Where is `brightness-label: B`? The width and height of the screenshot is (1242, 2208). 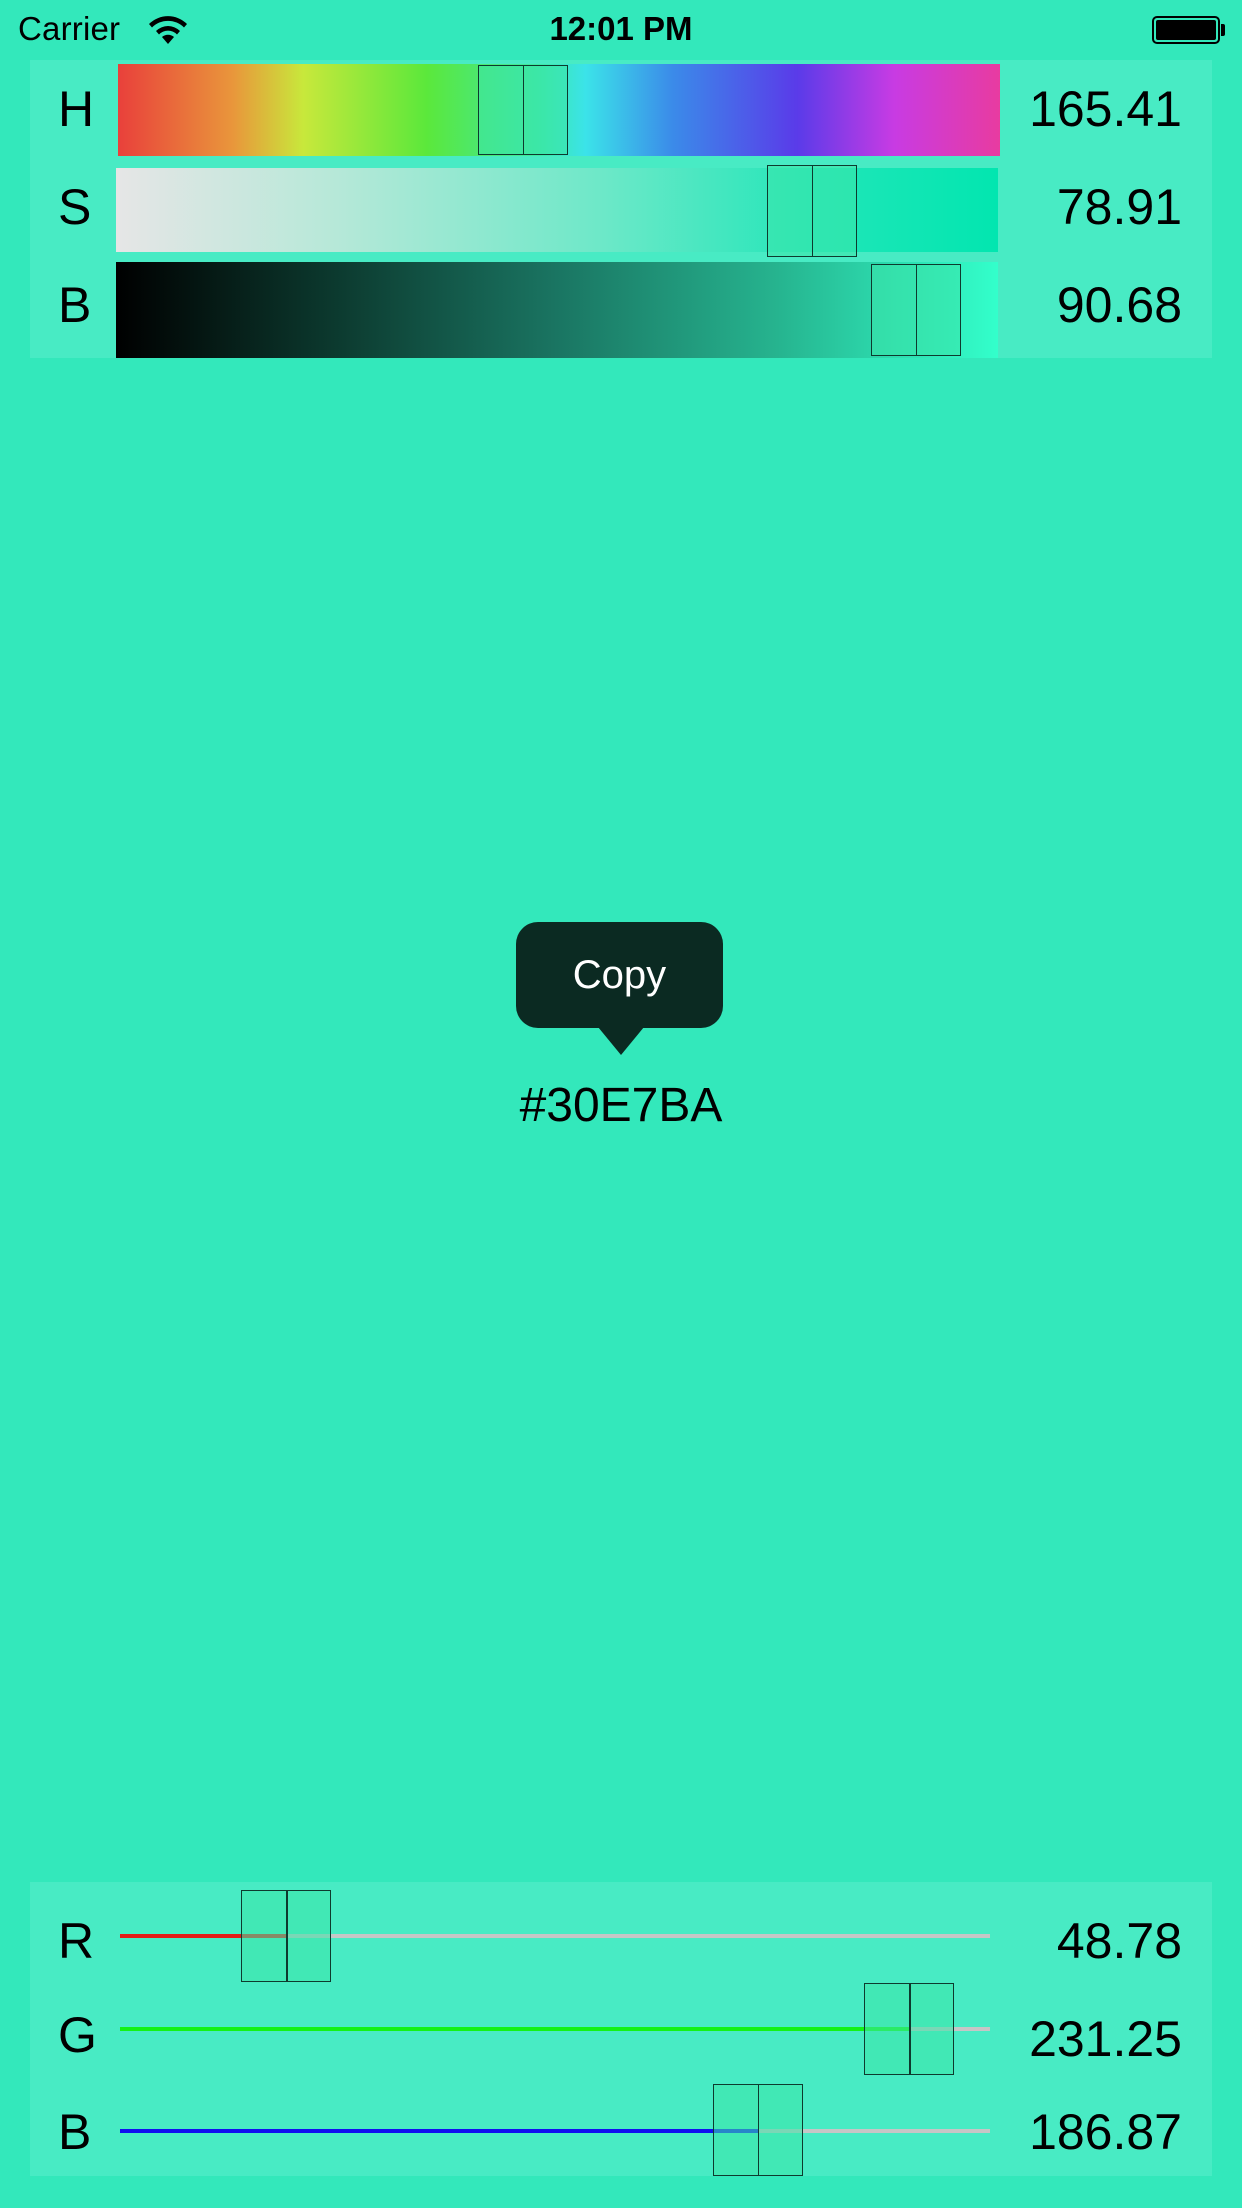
brightness-label: B is located at coordinates (75, 305).